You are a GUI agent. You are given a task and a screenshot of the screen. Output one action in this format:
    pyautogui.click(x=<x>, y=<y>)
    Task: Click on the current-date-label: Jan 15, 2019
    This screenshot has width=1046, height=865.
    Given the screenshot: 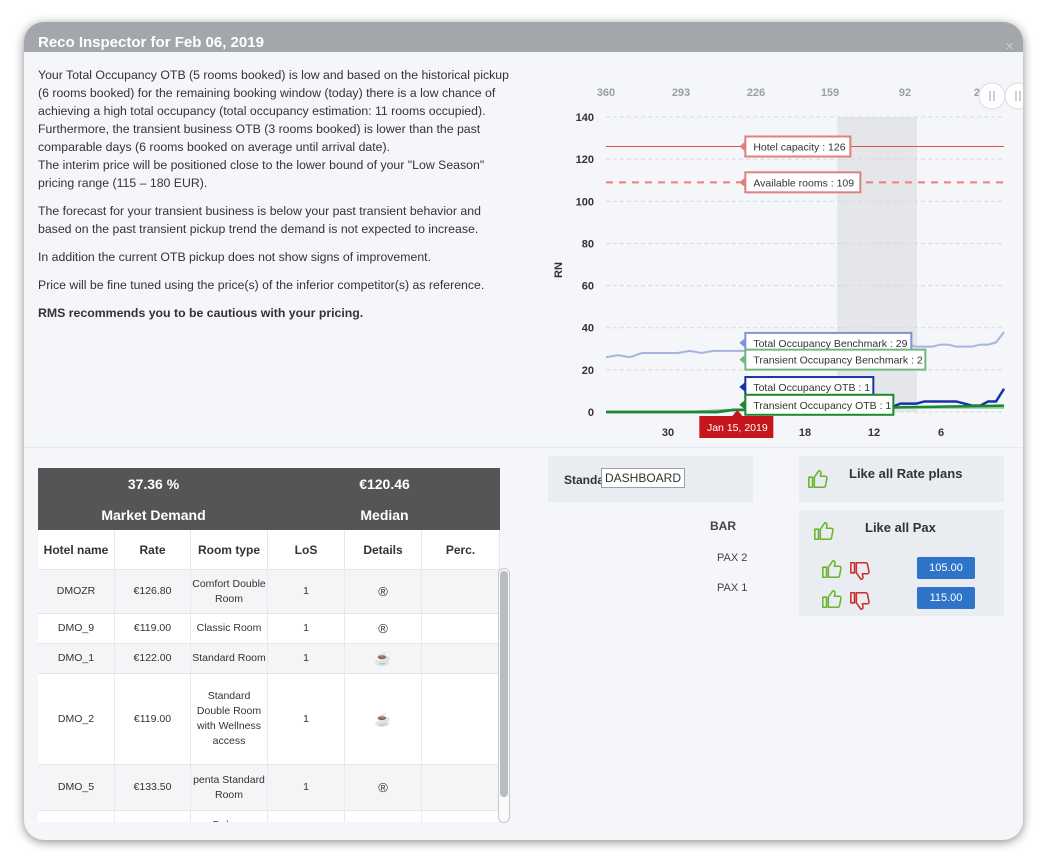 What is the action you would take?
    pyautogui.click(x=737, y=428)
    